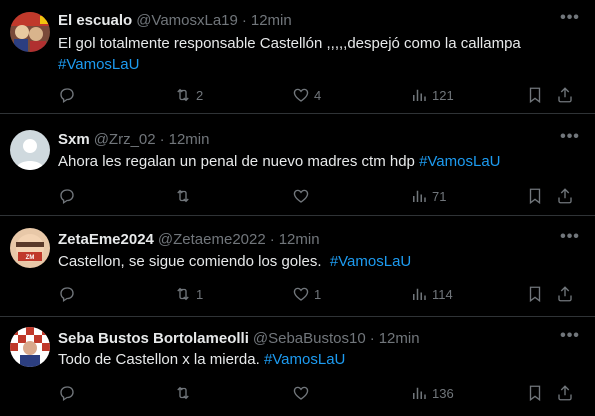  I want to click on like-button: 1, so click(306, 294).